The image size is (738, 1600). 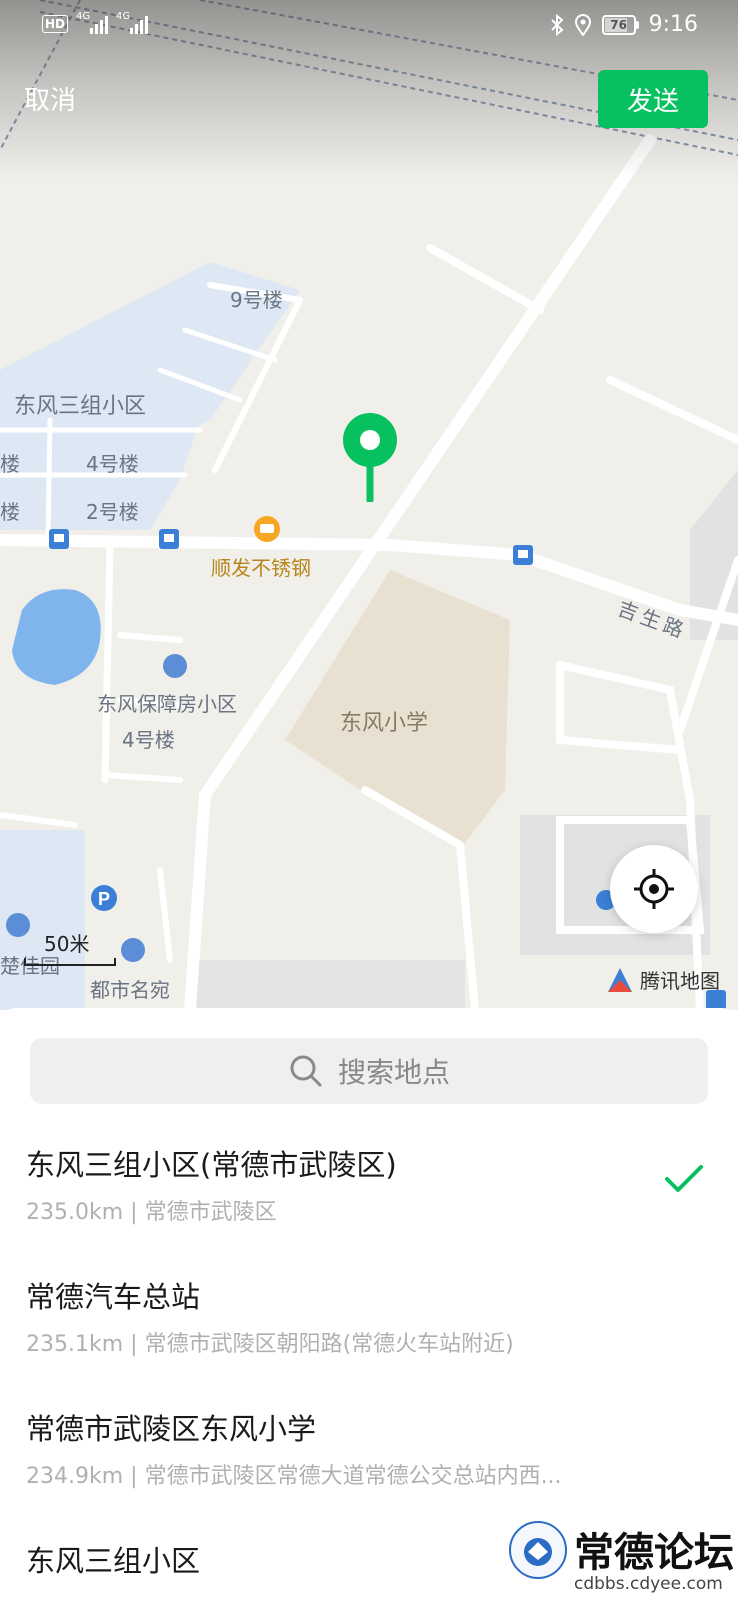 I want to click on place-subtitle: 235.1km | 常德市武陵区朝阳路(常德火车站附近), so click(x=270, y=1344).